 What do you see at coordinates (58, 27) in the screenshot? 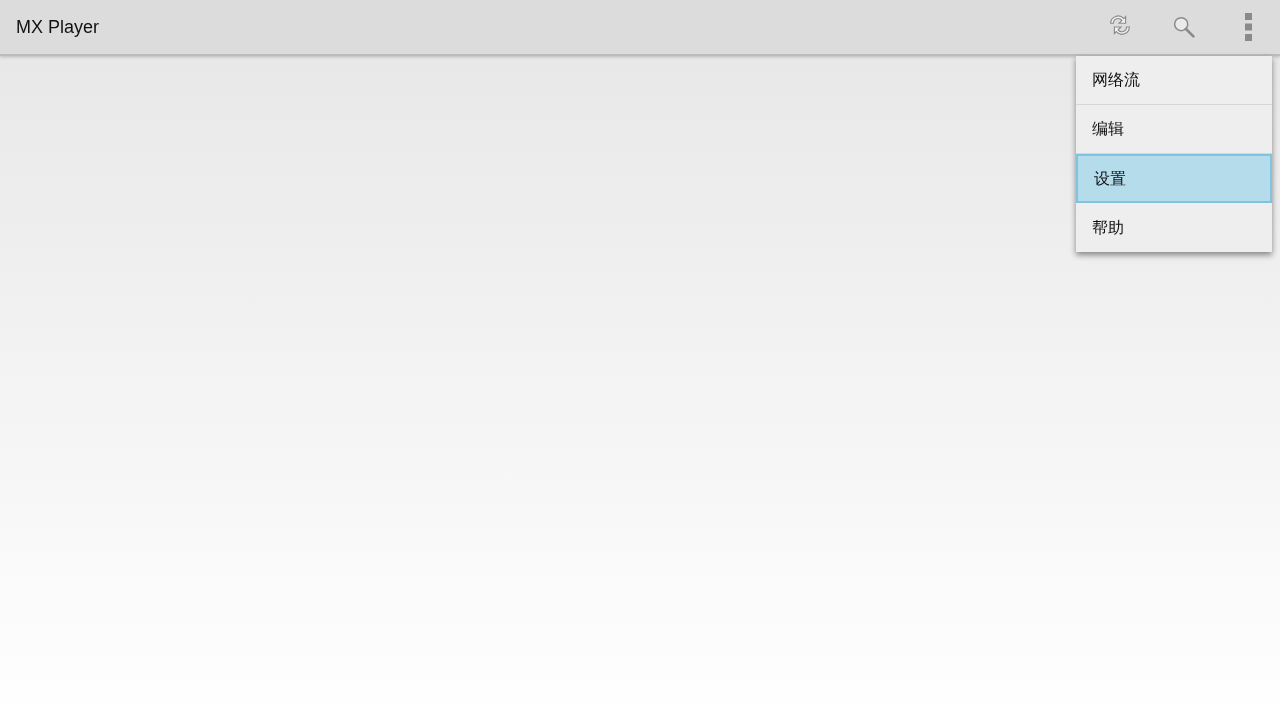
I see `app-title: MX Player` at bounding box center [58, 27].